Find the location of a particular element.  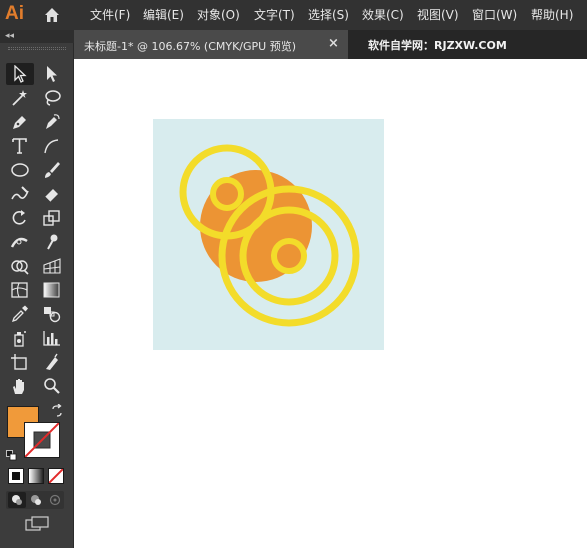

shape-builder-tool-icon is located at coordinates (20, 266).